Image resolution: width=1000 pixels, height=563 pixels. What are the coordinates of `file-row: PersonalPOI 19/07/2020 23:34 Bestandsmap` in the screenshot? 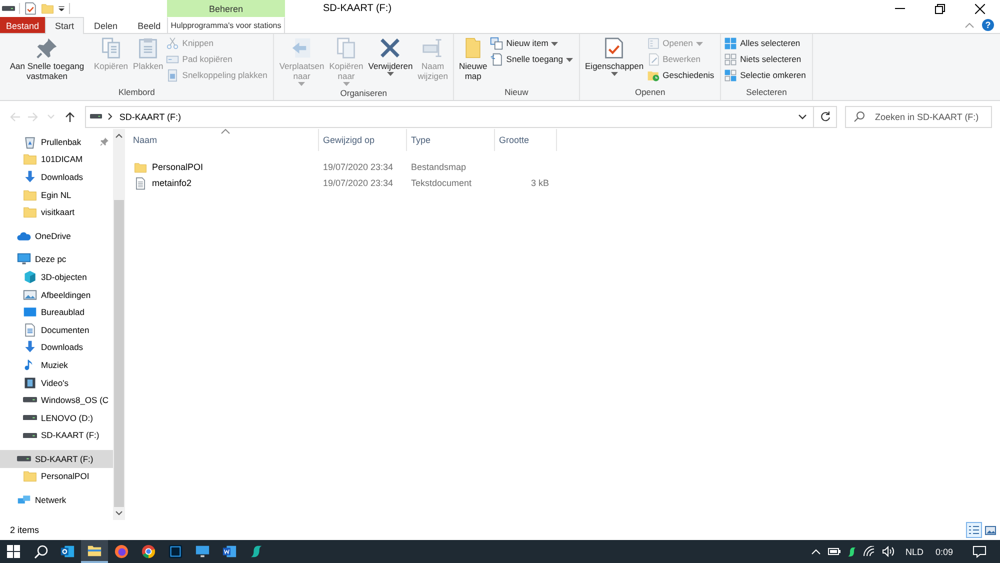 It's located at (565, 167).